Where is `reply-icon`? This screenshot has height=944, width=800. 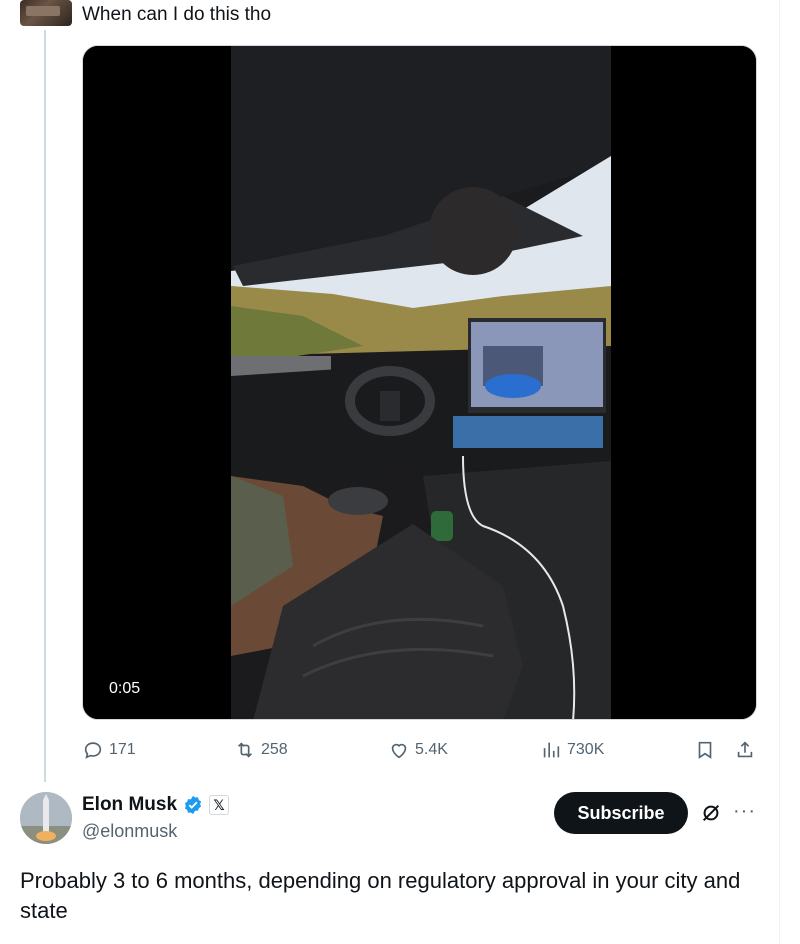 reply-icon is located at coordinates (93, 750).